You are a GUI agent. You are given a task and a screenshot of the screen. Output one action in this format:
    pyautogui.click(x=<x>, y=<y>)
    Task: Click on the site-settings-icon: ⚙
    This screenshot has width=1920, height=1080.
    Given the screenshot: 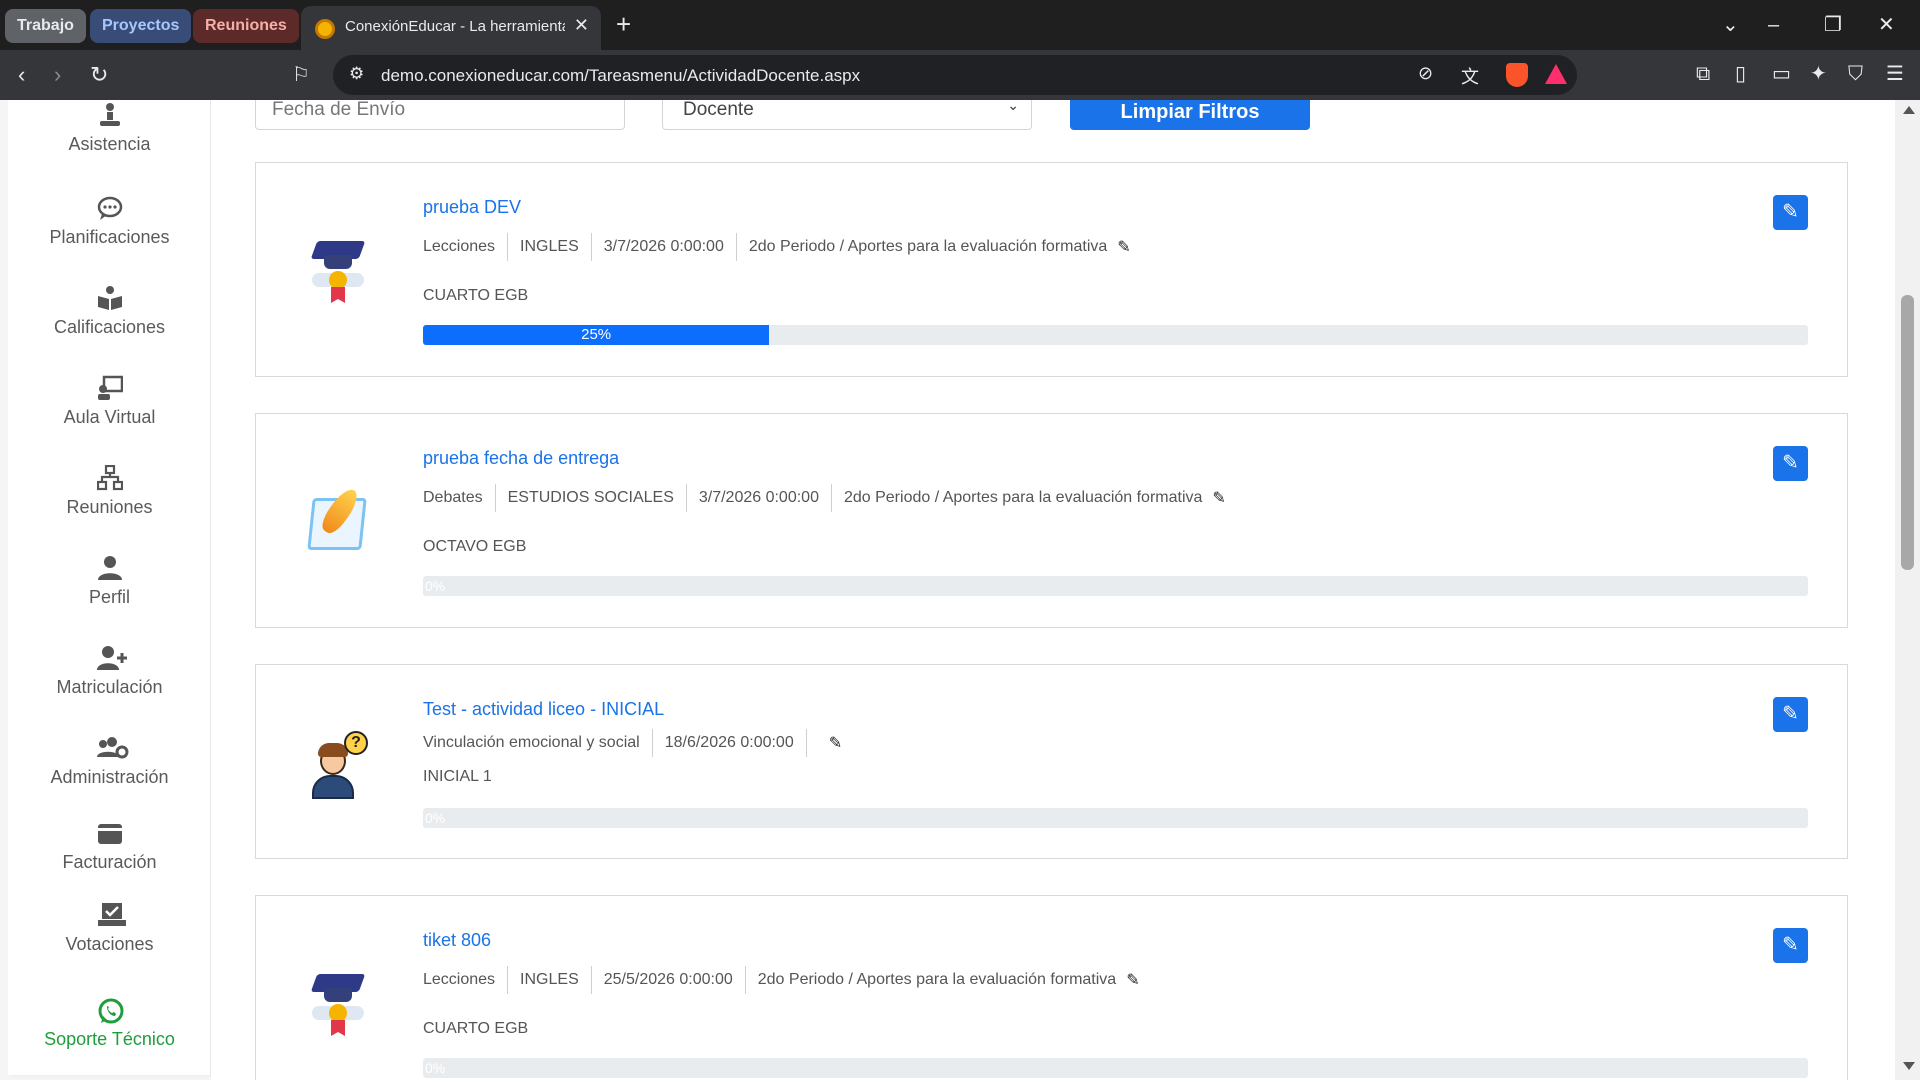 What is the action you would take?
    pyautogui.click(x=356, y=74)
    